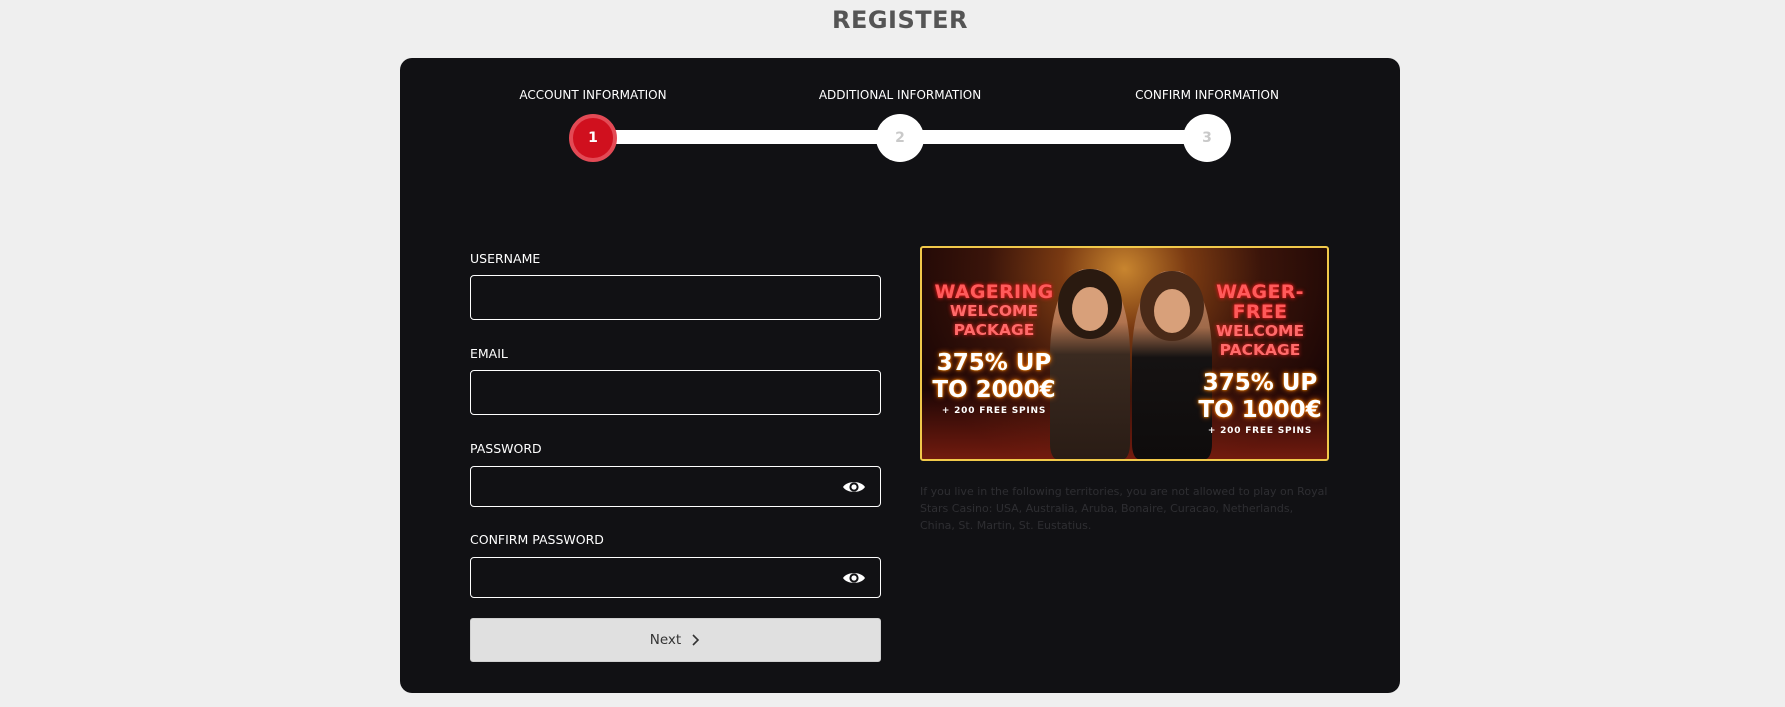 The width and height of the screenshot is (1785, 707). What do you see at coordinates (994, 390) in the screenshot?
I see `banner-offer-line: TO 2000€` at bounding box center [994, 390].